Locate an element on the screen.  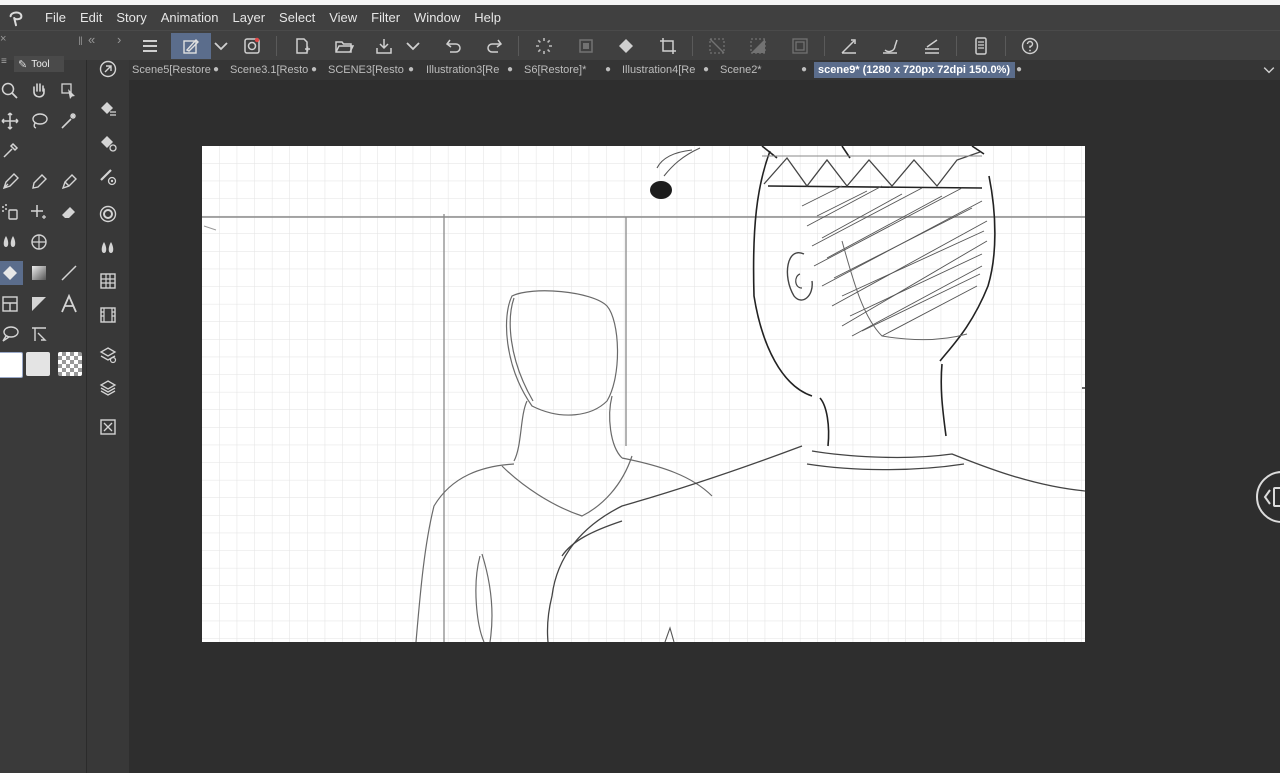
zoom-icon is located at coordinates (11, 91).